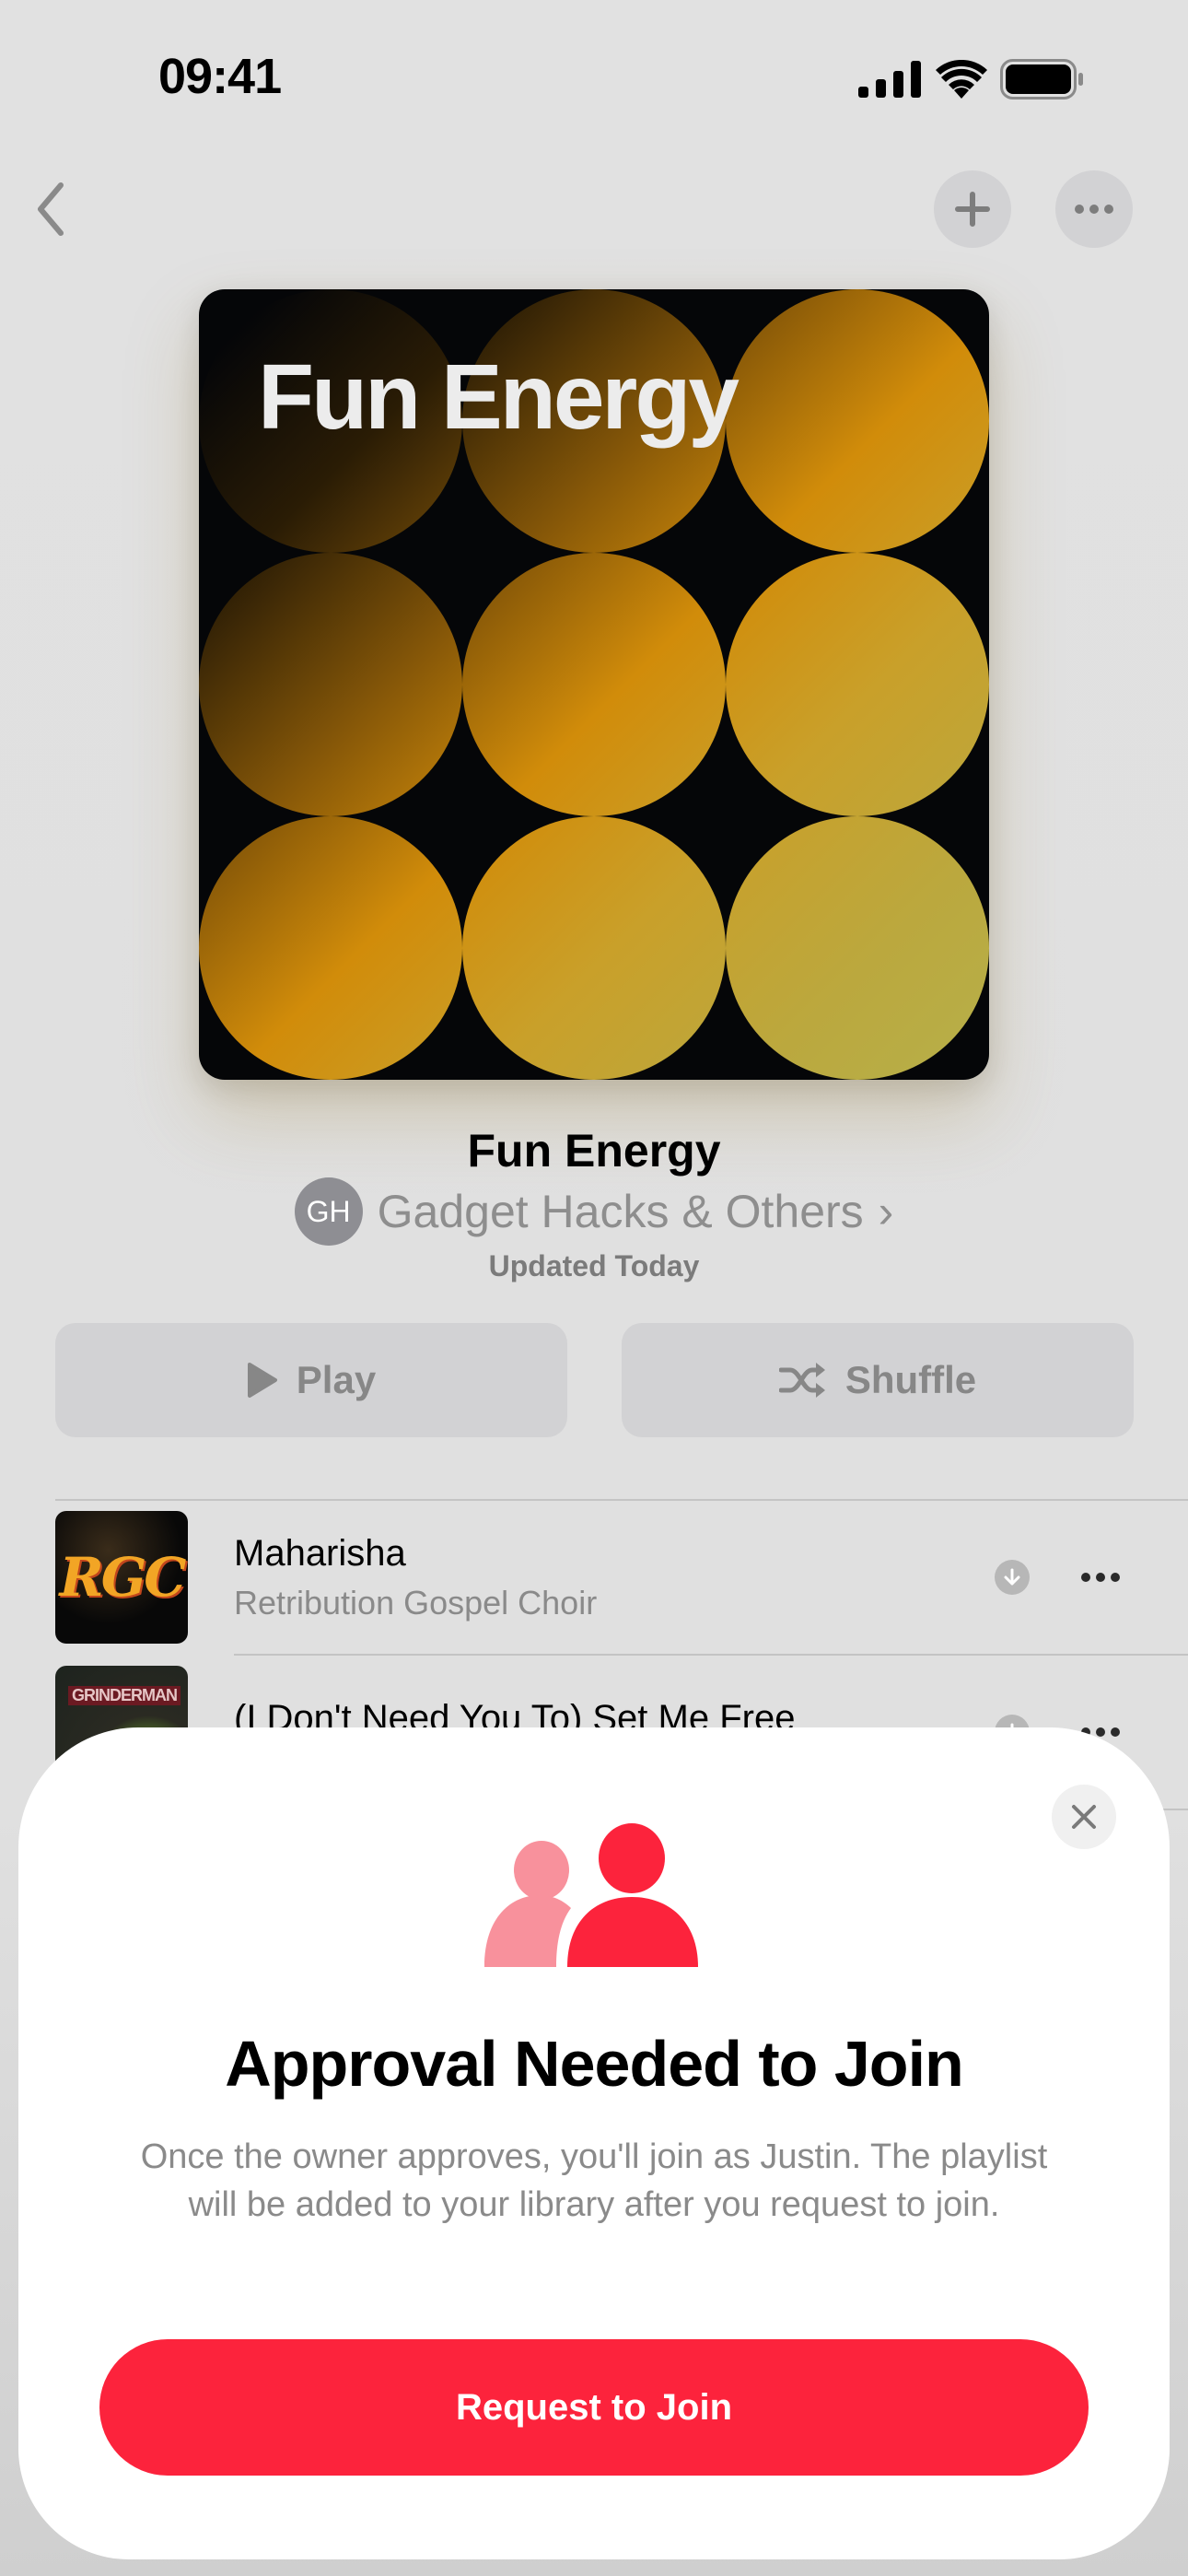 The width and height of the screenshot is (1188, 2576). What do you see at coordinates (594, 1265) in the screenshot?
I see `updated-label: Updated Today` at bounding box center [594, 1265].